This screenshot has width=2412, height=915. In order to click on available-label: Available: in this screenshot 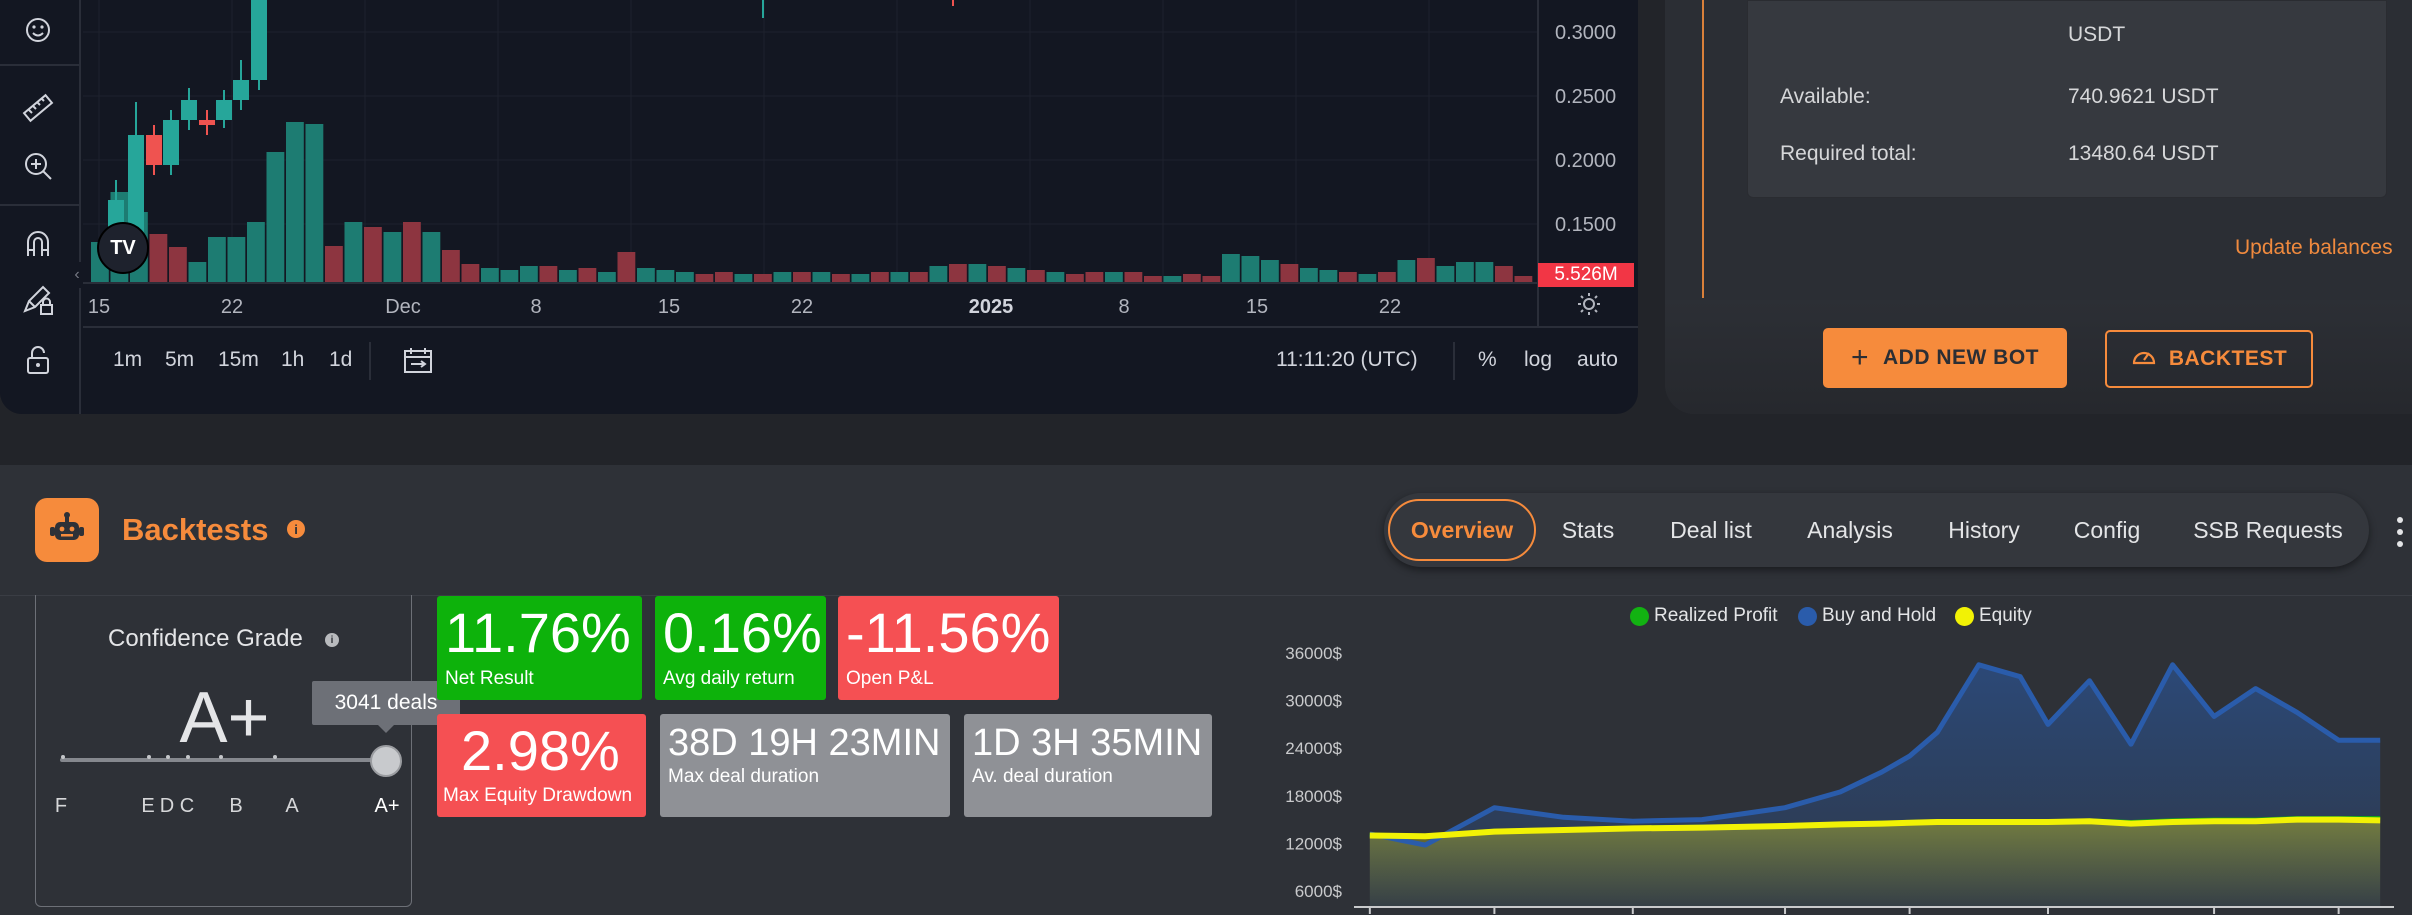, I will do `click(1825, 96)`.